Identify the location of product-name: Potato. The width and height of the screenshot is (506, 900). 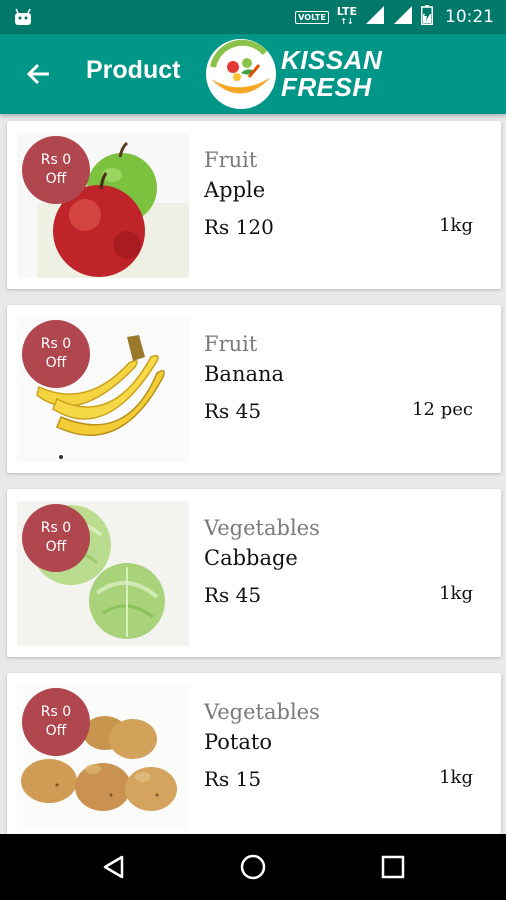
(238, 742).